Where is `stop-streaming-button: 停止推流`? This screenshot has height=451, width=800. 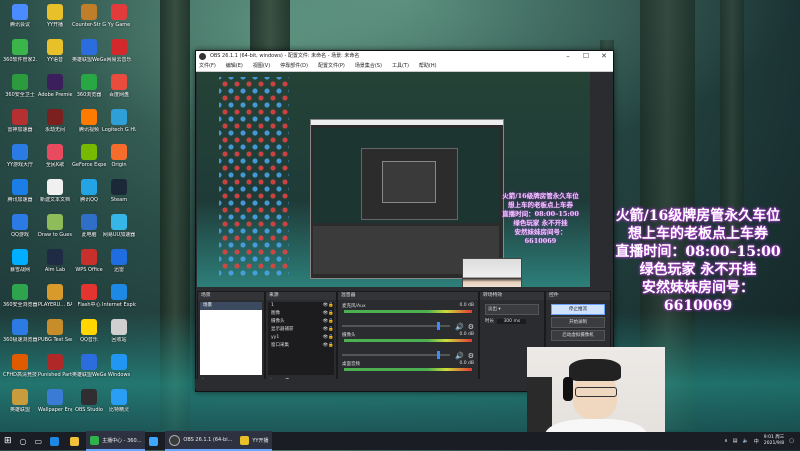 stop-streaming-button: 停止推流 is located at coordinates (578, 309).